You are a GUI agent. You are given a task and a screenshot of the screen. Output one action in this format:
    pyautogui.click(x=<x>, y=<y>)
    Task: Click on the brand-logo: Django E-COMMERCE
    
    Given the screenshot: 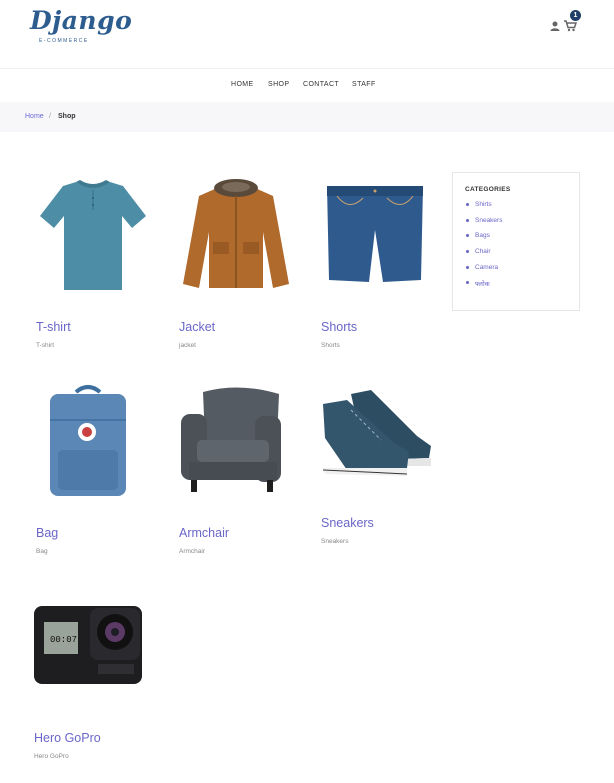 What is the action you would take?
    pyautogui.click(x=81, y=26)
    